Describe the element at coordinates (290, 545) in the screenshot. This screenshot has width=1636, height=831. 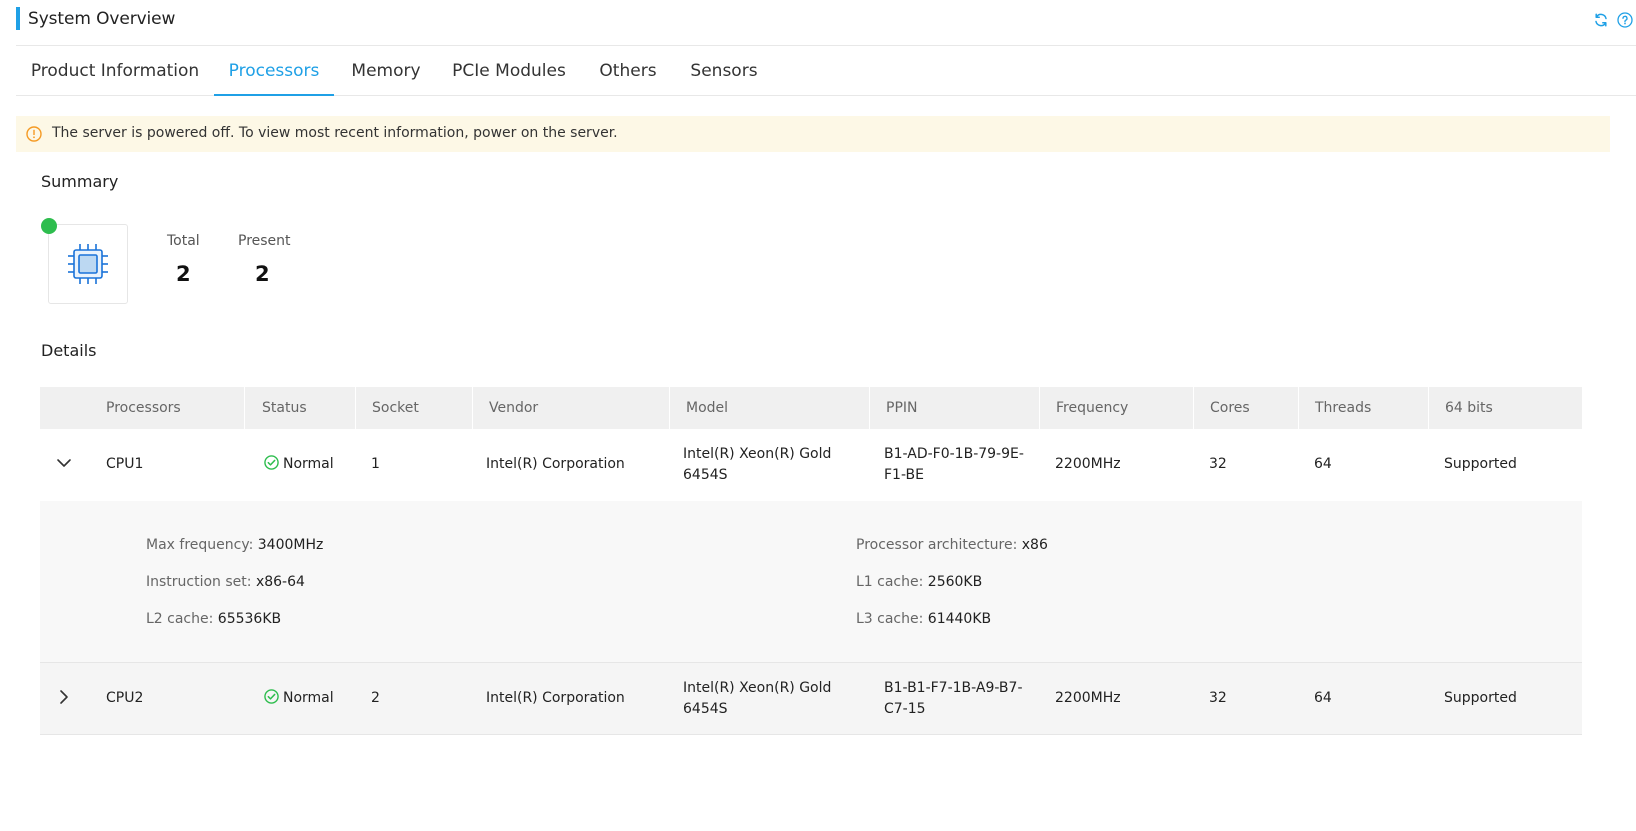
I see `max-frequency-value: 3400MHz` at that location.